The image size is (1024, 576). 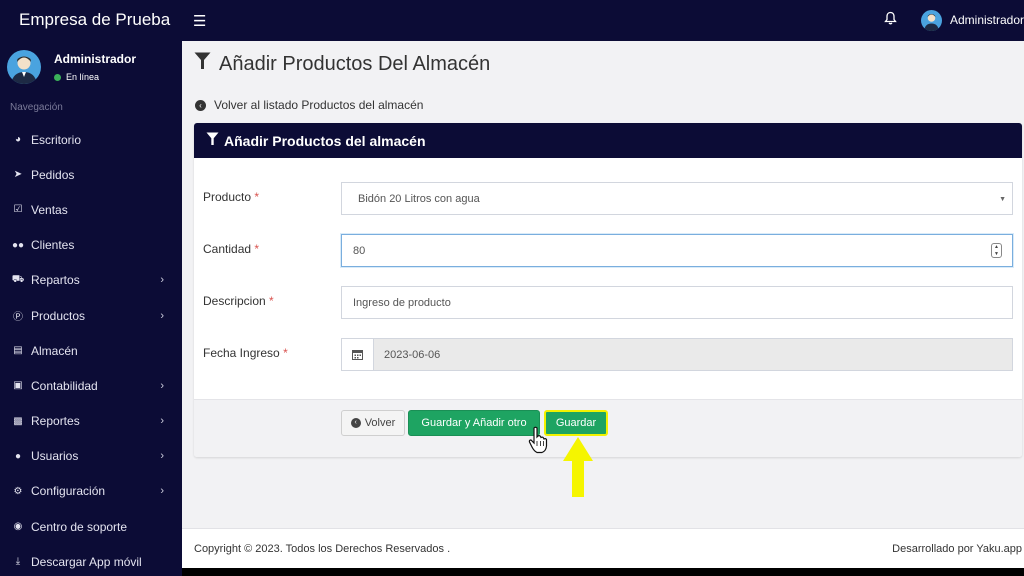 I want to click on cantidad-input: 80 ▲ ▼, so click(x=677, y=250).